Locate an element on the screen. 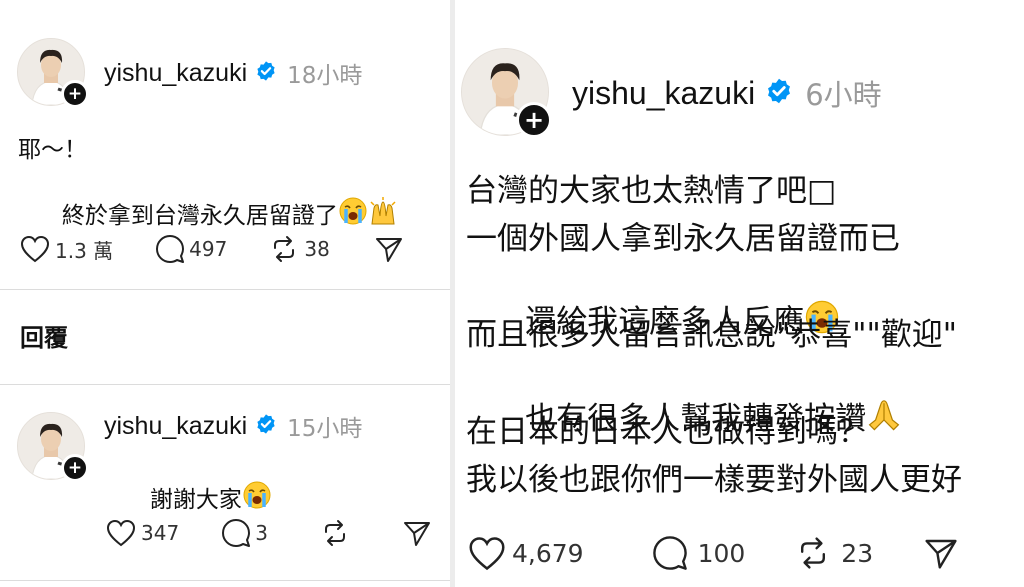  like-button: 1.3 萬 is located at coordinates (66, 249).